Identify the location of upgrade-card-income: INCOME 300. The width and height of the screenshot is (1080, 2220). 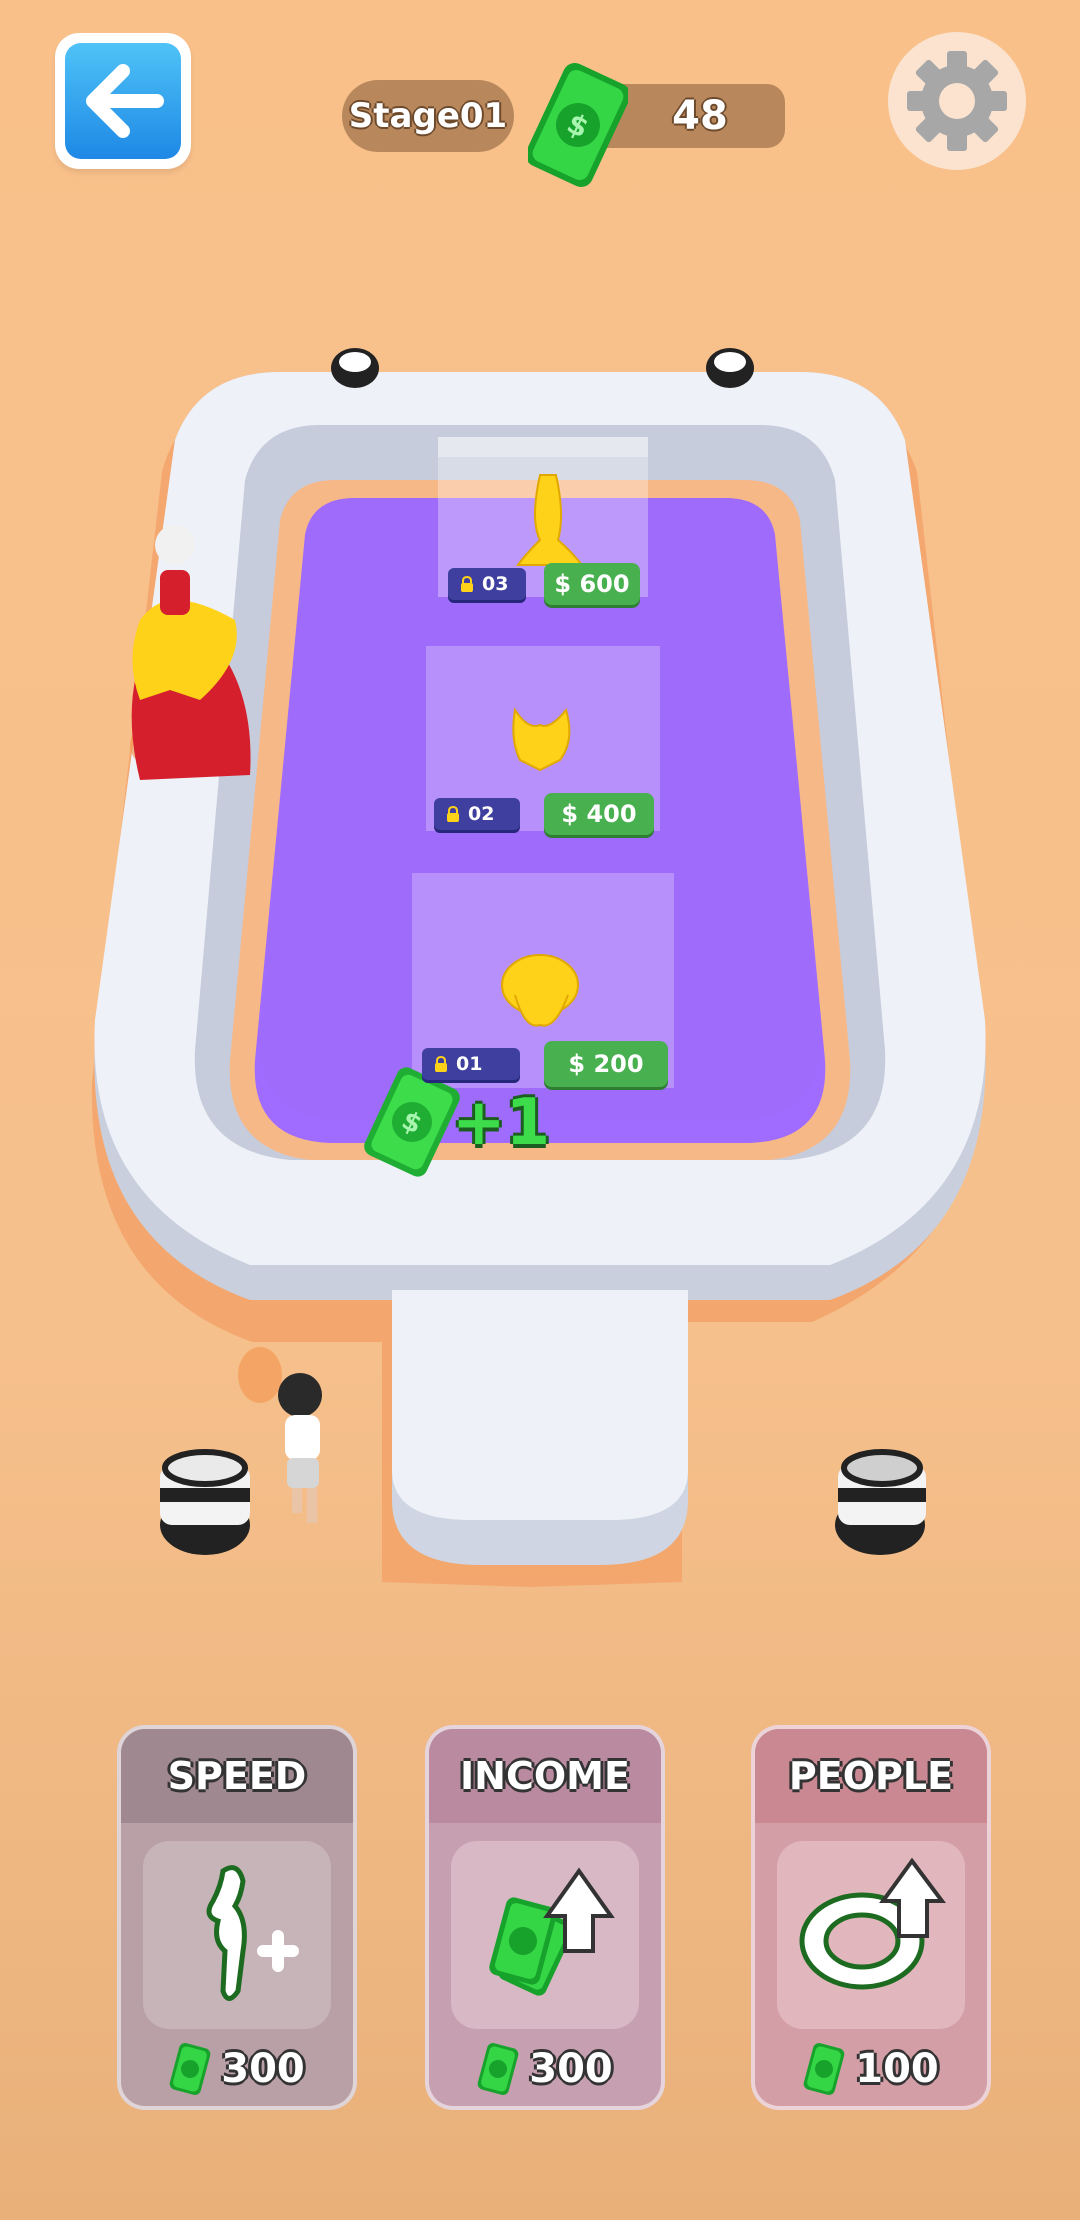
(545, 1917).